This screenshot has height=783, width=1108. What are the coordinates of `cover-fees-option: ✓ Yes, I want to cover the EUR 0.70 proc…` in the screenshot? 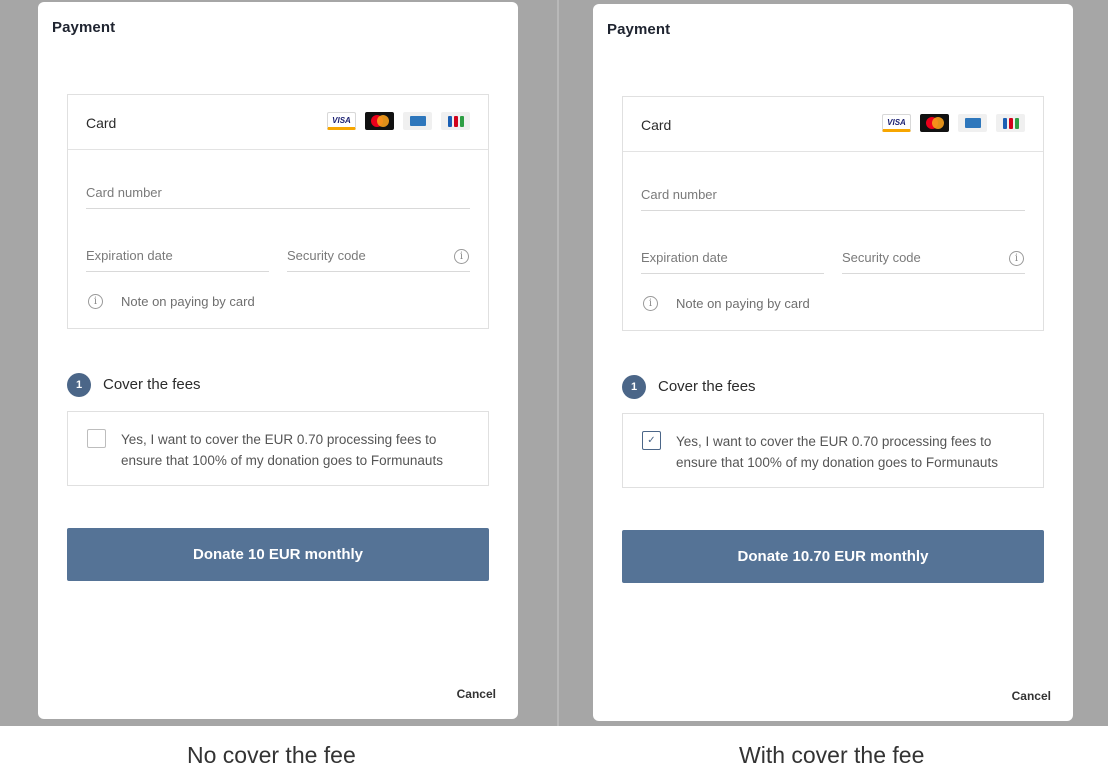 It's located at (833, 450).